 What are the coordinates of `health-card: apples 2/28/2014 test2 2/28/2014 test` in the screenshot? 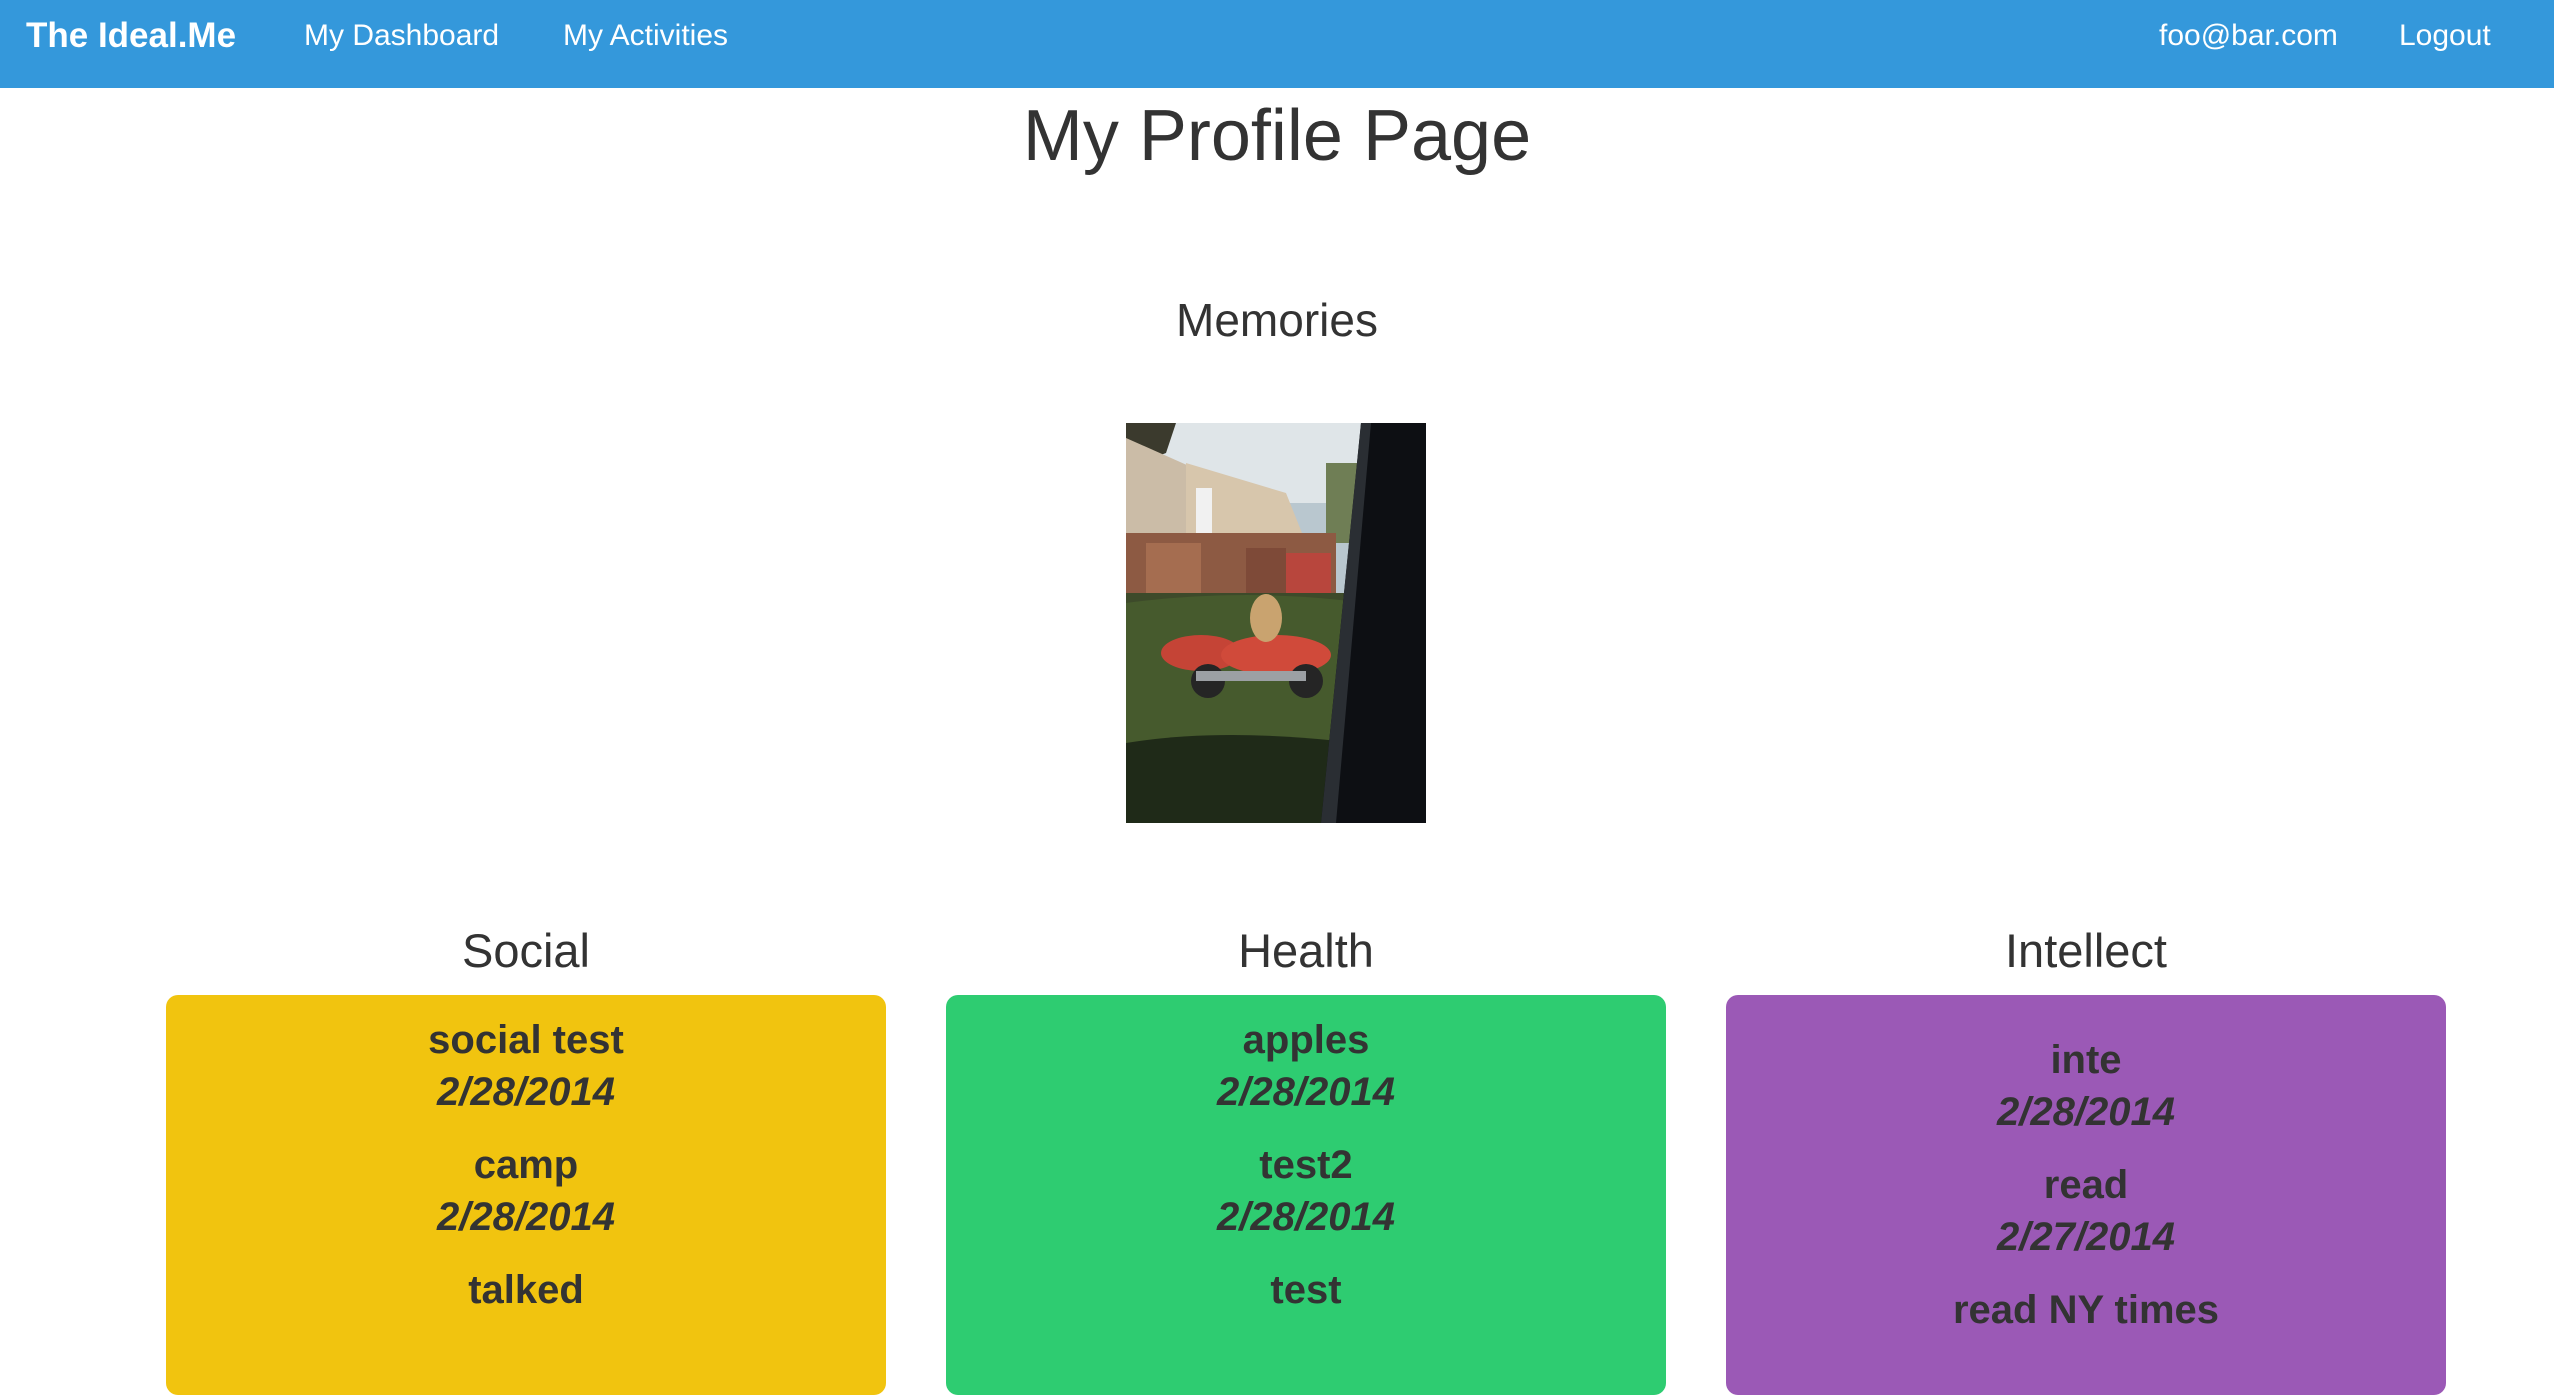 It's located at (1306, 1195).